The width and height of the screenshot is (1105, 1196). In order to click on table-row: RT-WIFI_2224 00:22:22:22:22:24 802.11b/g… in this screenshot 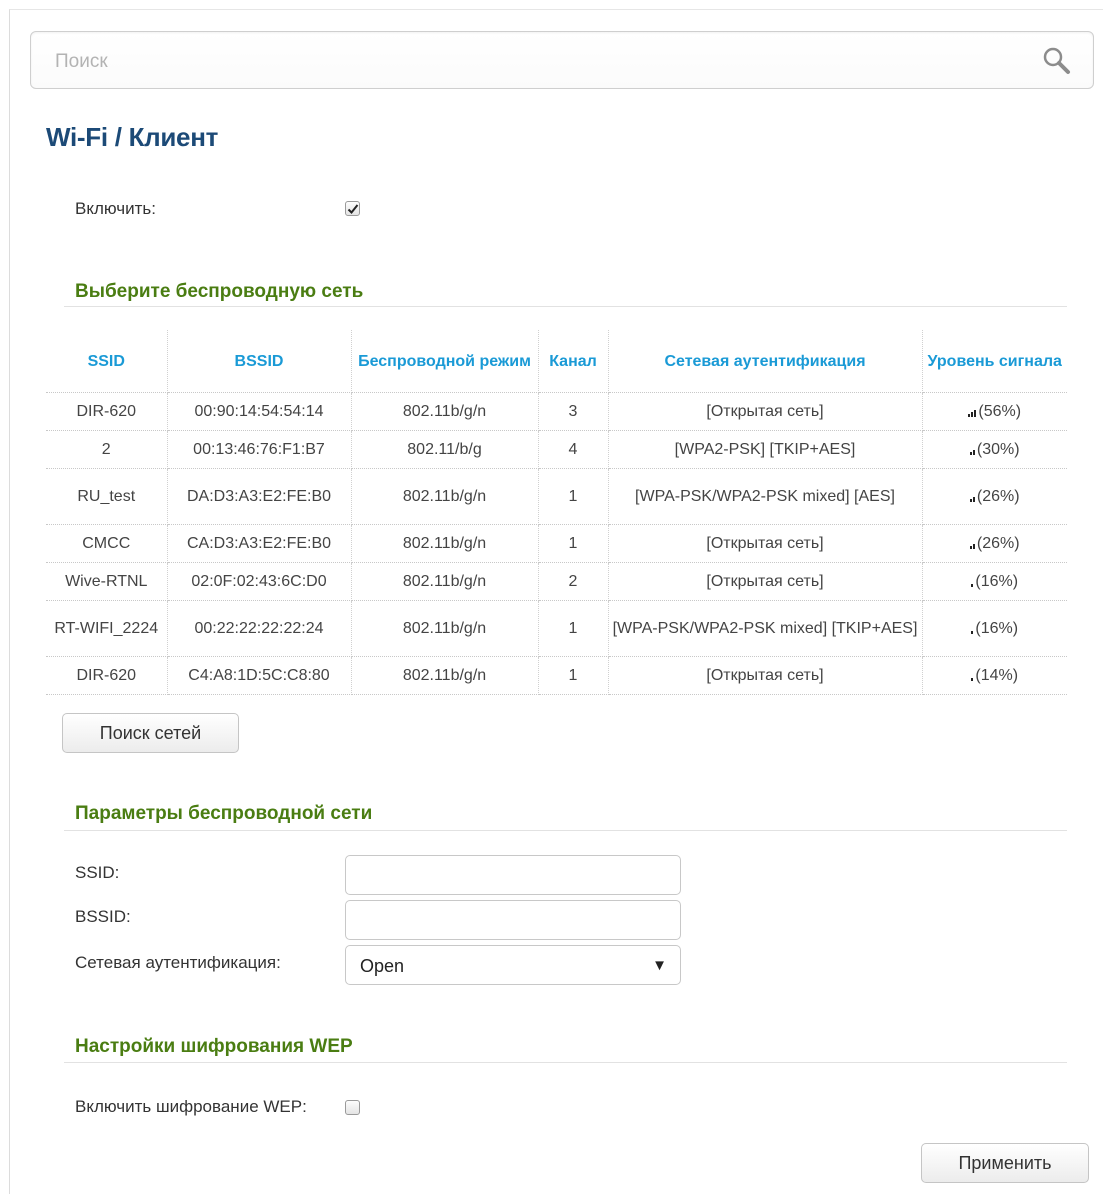, I will do `click(556, 628)`.